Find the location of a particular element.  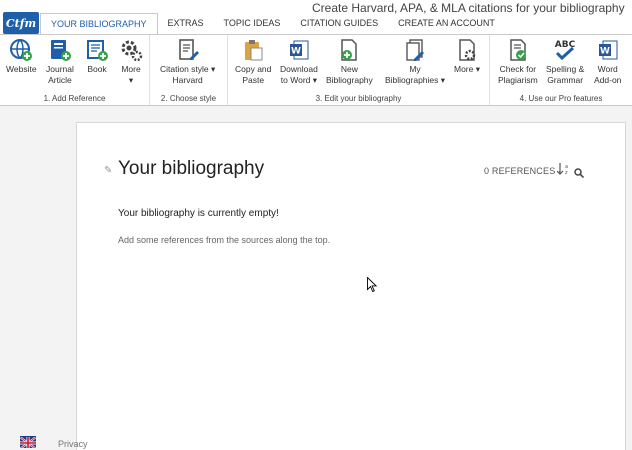

copy-paste-label: Copy and Paste is located at coordinates (253, 74).